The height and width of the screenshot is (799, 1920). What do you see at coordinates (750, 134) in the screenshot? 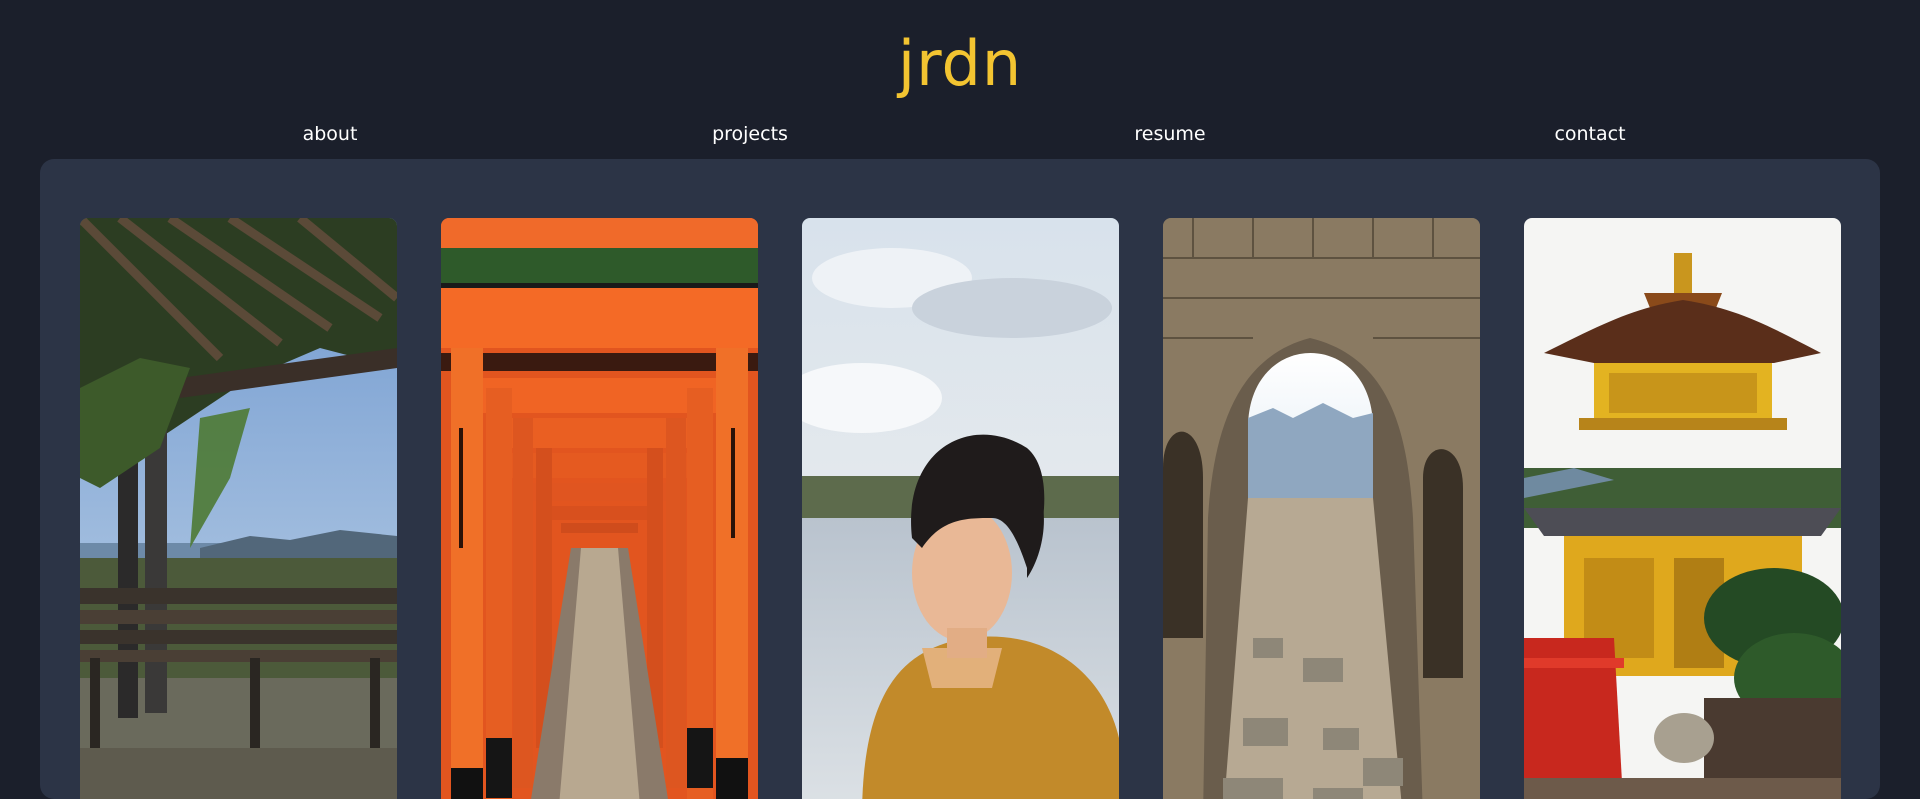
I see `nav-projects: projects` at bounding box center [750, 134].